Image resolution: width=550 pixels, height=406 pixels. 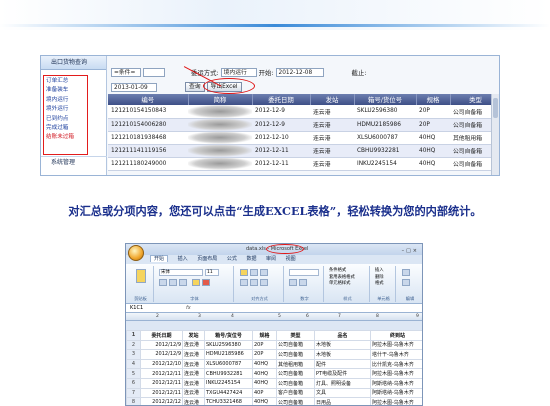 I want to click on sum-icon, so click(x=406, y=272).